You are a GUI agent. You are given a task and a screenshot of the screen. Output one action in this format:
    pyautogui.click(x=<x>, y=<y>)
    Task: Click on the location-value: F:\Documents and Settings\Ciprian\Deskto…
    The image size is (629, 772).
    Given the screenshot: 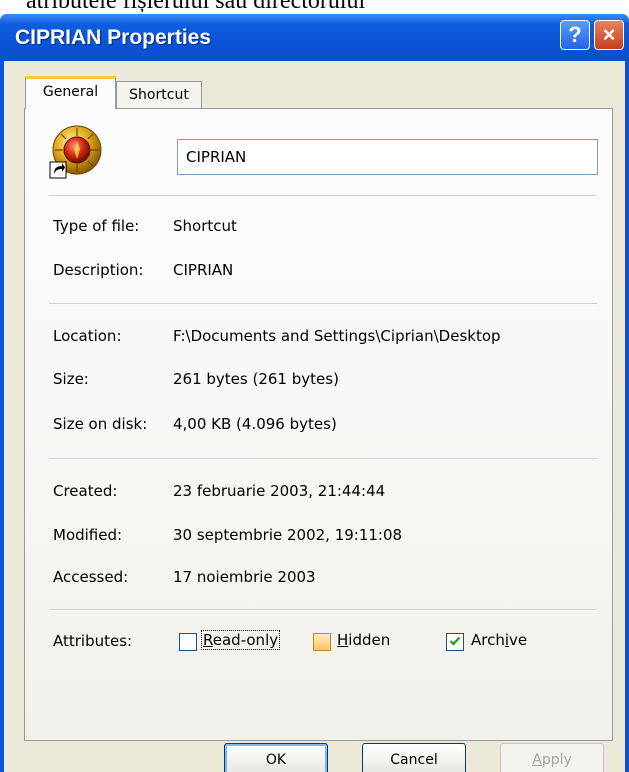 What is the action you would take?
    pyautogui.click(x=337, y=336)
    